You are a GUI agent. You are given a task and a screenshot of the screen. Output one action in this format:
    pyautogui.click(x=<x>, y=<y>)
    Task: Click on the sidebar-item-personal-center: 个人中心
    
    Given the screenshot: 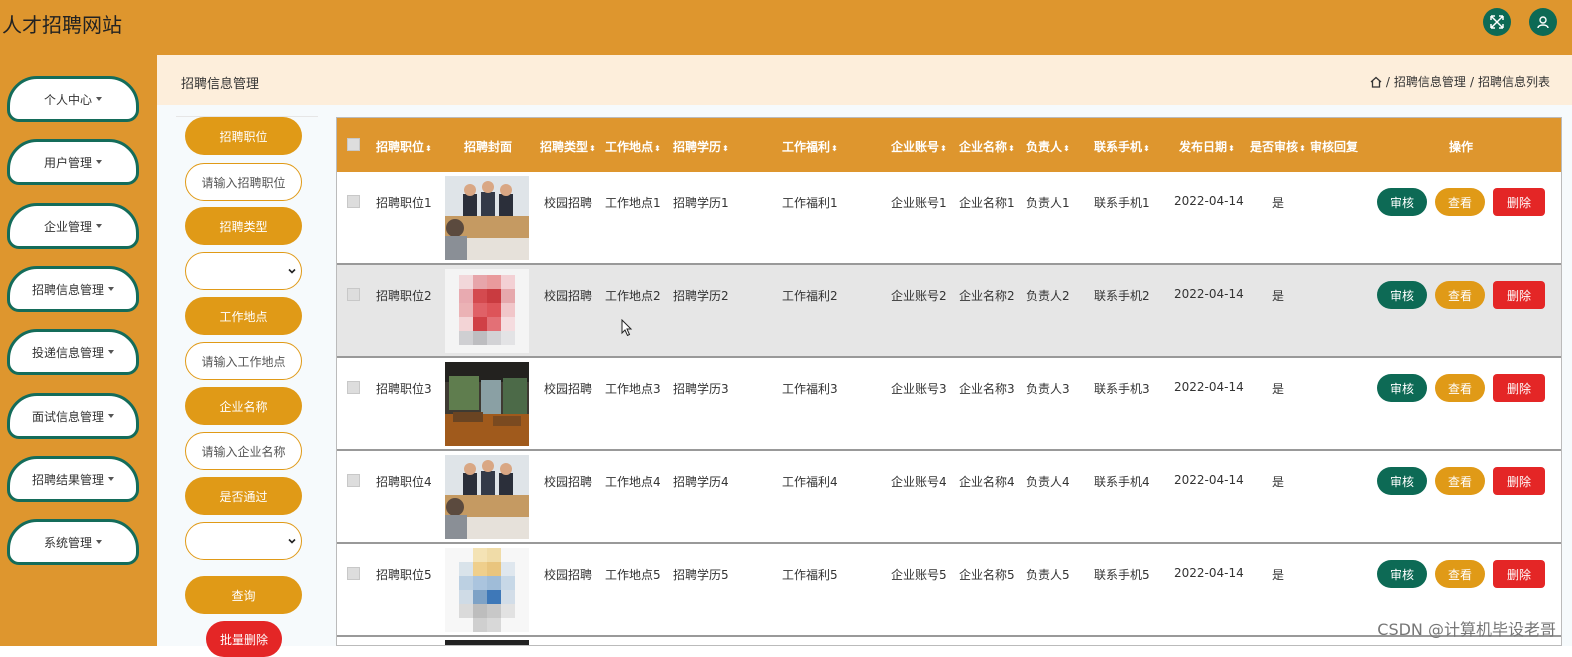 What is the action you would take?
    pyautogui.click(x=73, y=99)
    